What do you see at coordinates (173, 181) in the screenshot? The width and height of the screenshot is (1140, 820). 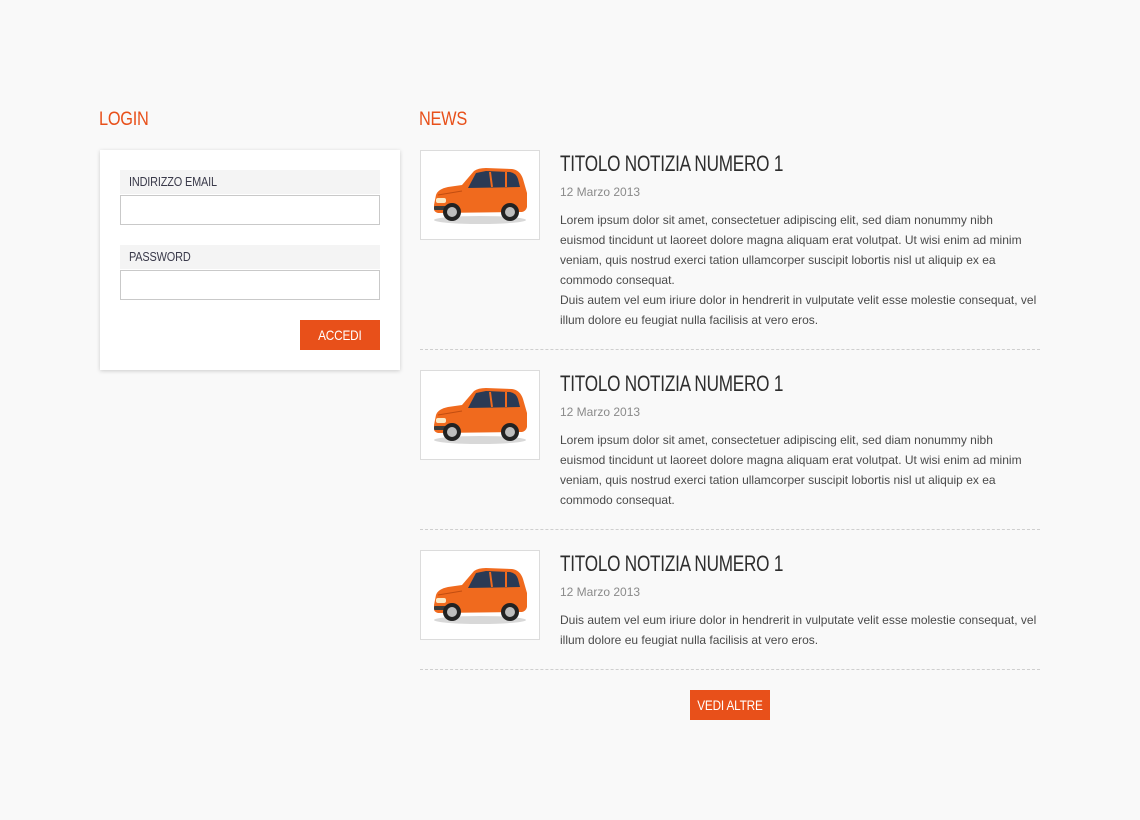 I see `email-label-text: INDIRIZZO EMAIL` at bounding box center [173, 181].